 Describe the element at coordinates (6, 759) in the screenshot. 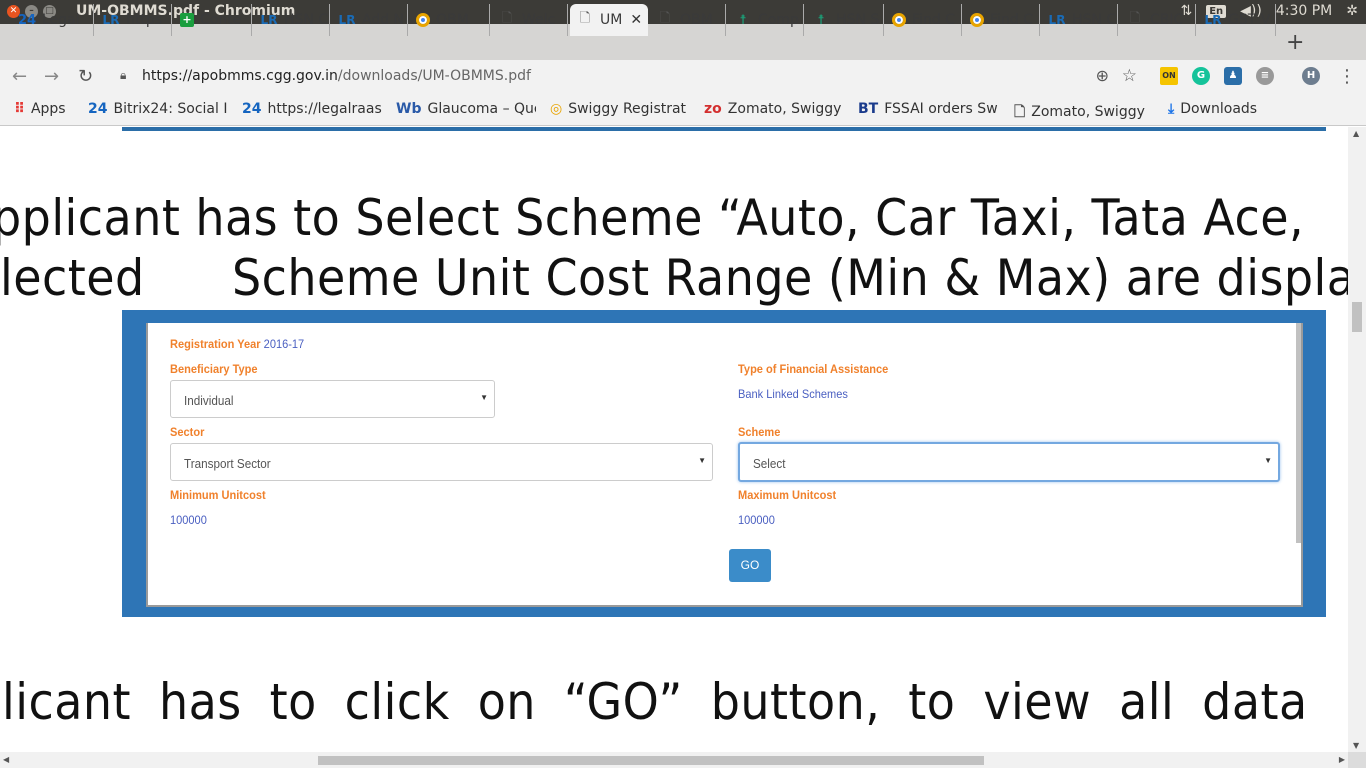

I see `scroll-left-arrow-icon: ◀` at that location.